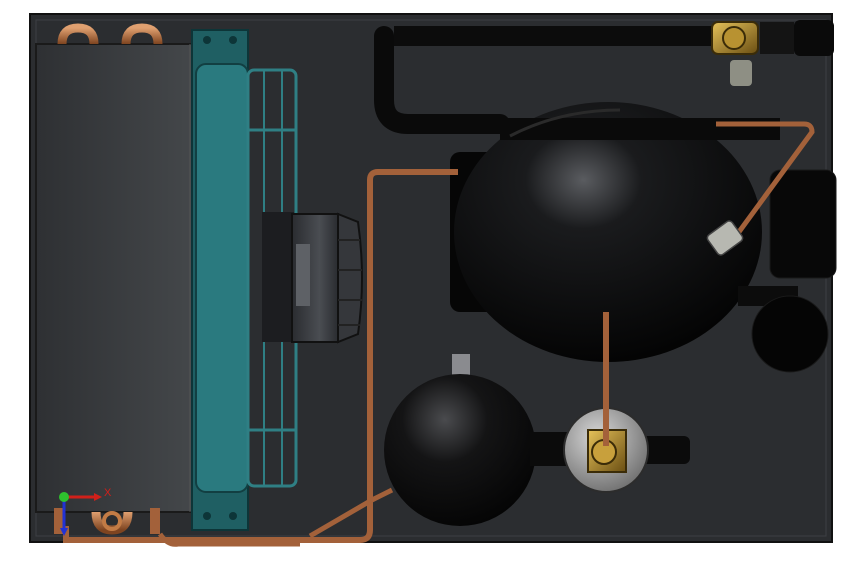  I want to click on motor-icon, so click(312, 278).